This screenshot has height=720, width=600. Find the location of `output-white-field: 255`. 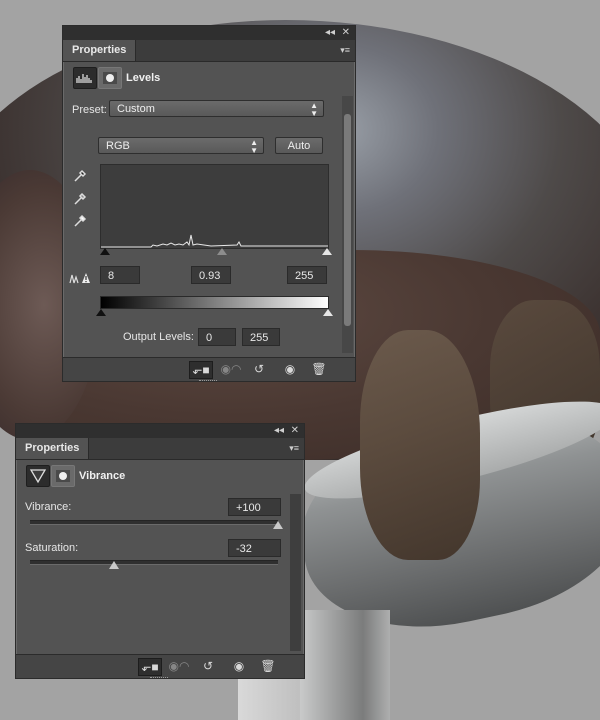

output-white-field: 255 is located at coordinates (261, 337).